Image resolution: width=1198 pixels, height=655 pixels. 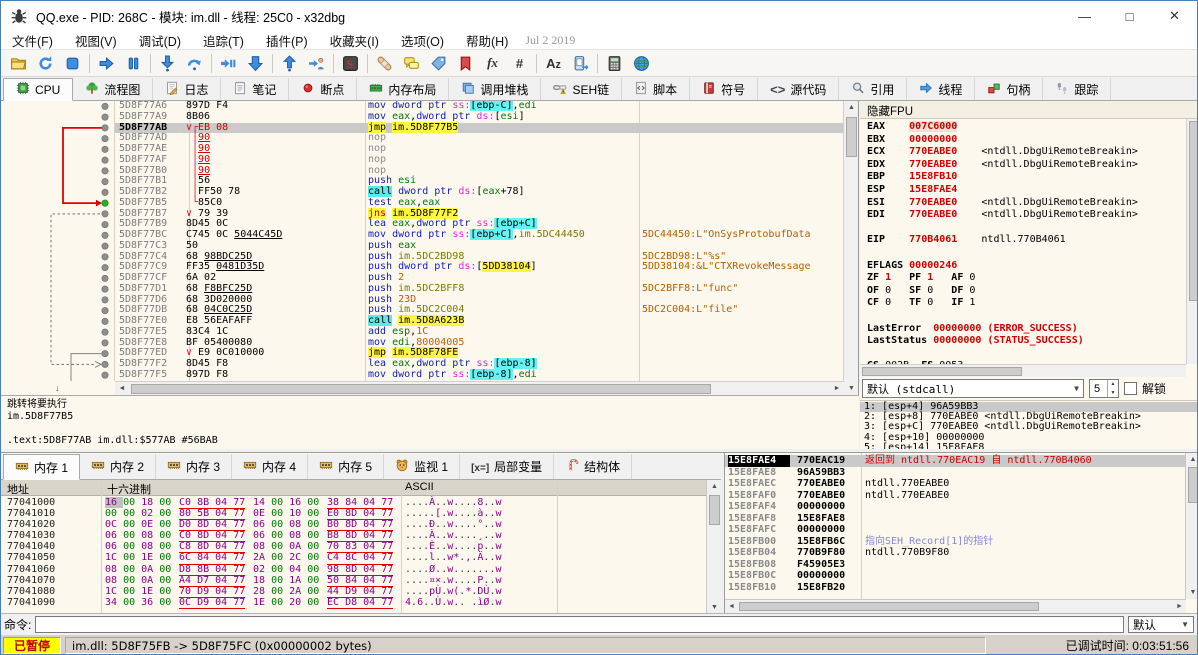 What do you see at coordinates (1026, 303) in the screenshot?
I see `register-line: CF 0 TF 0 IF 1` at bounding box center [1026, 303].